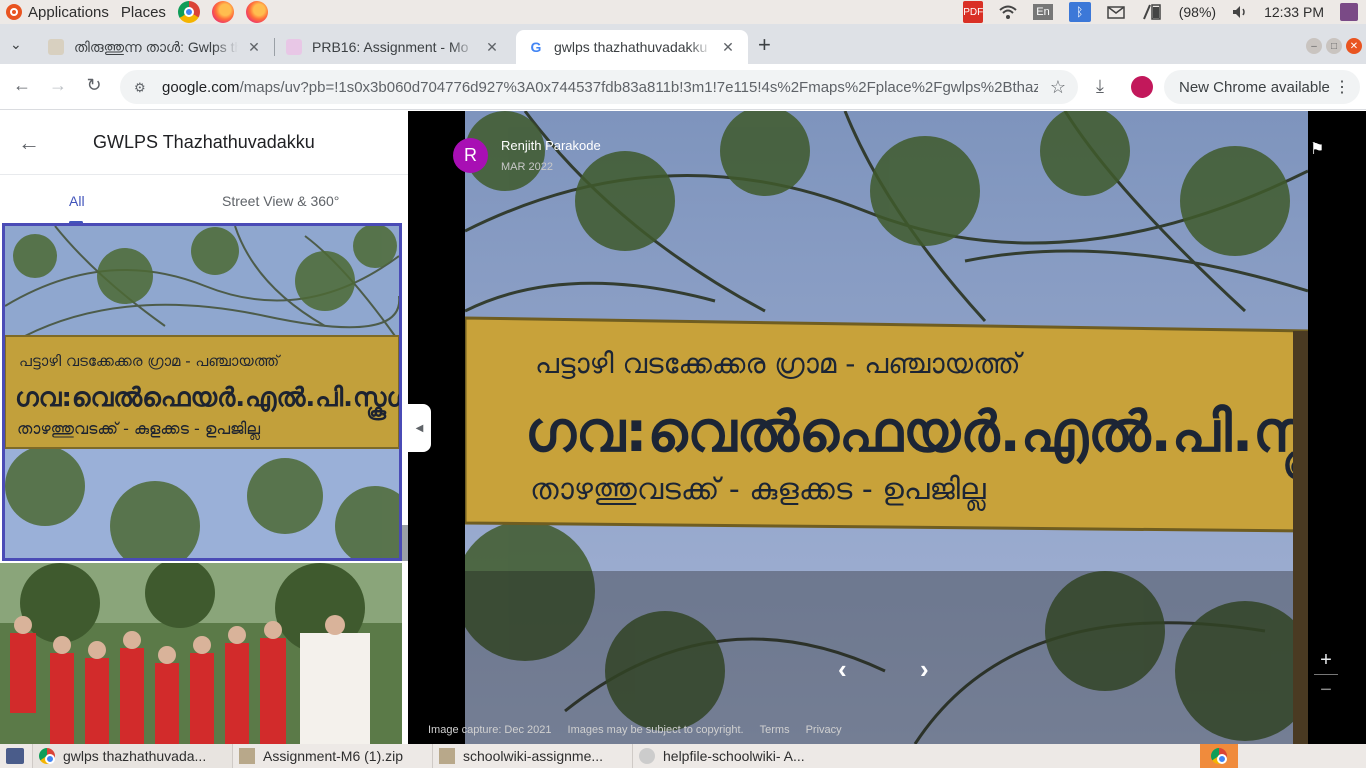  Describe the element at coordinates (1197, 12) in the screenshot. I see `battery-percentage: (98%)` at that location.